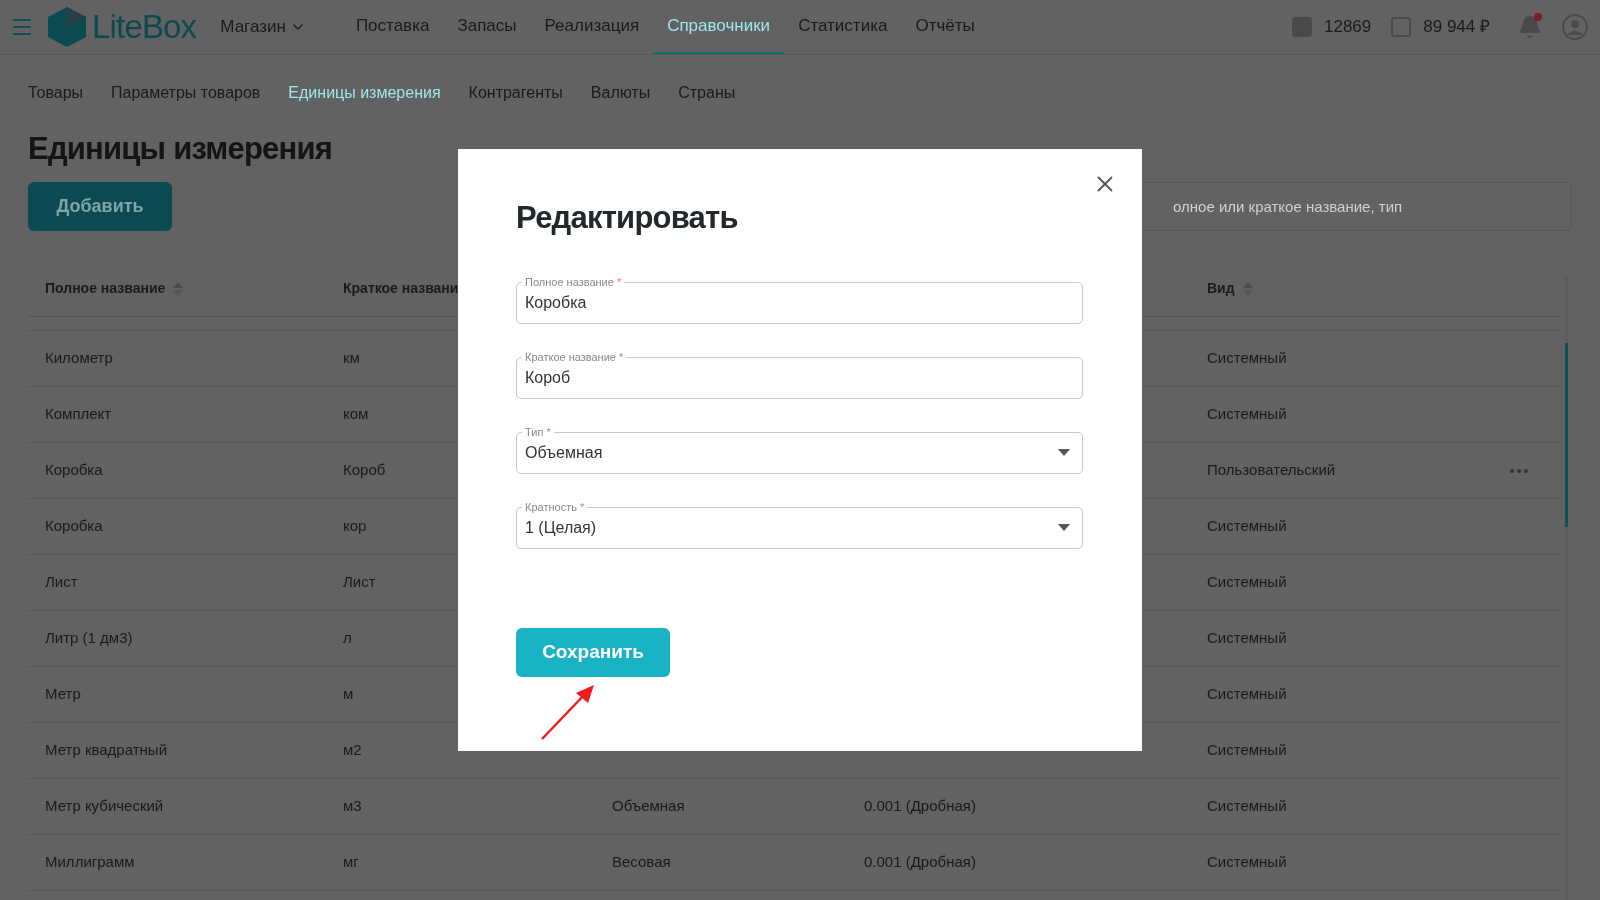  What do you see at coordinates (89, 638) in the screenshot?
I see `table-cell-text: Литр (1 дм3)` at bounding box center [89, 638].